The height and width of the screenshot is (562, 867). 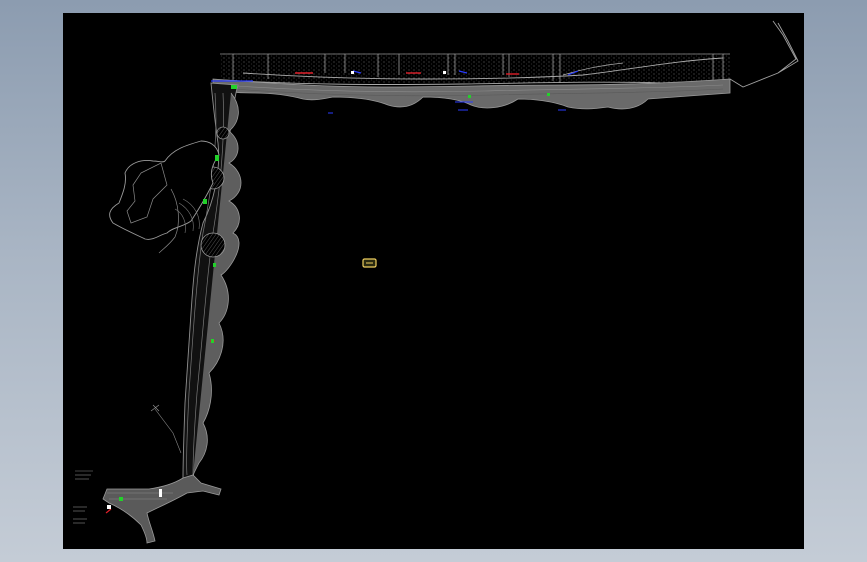 What do you see at coordinates (83, 497) in the screenshot?
I see `legend-notes` at bounding box center [83, 497].